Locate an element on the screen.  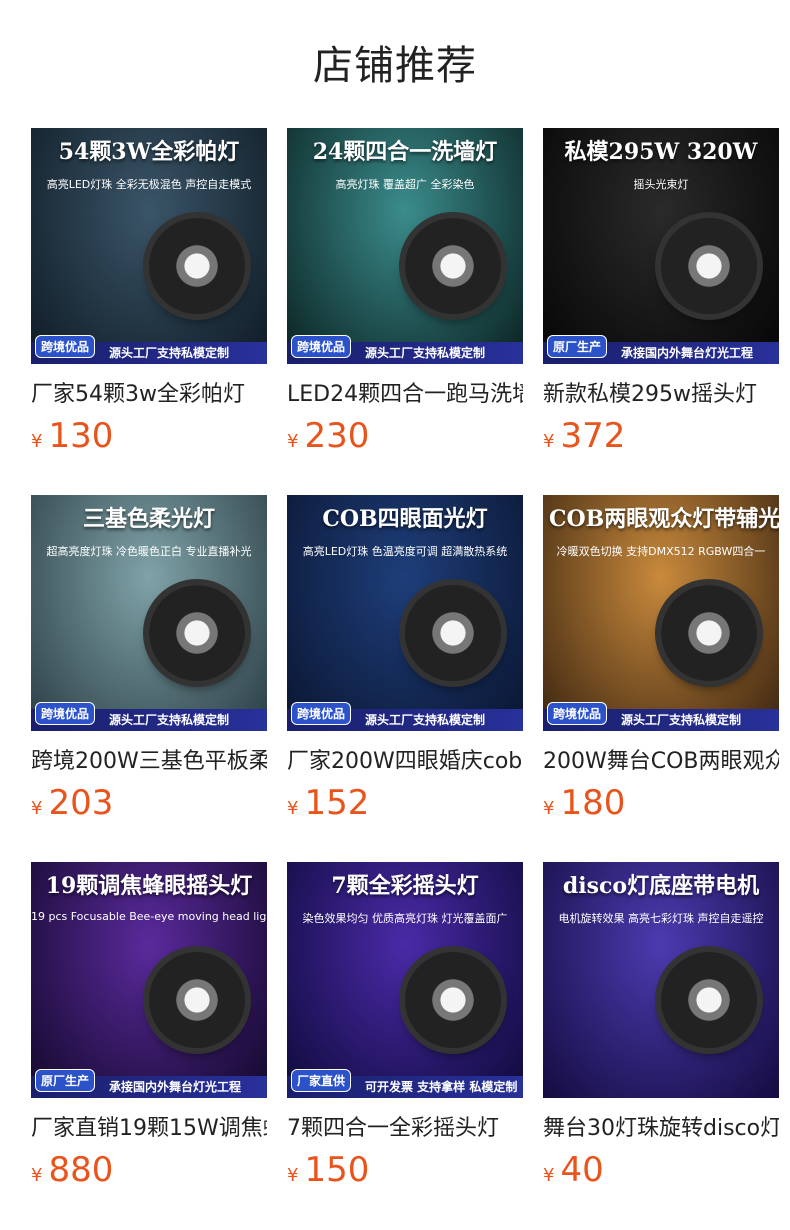
product-price: ¥372 is located at coordinates (661, 439).